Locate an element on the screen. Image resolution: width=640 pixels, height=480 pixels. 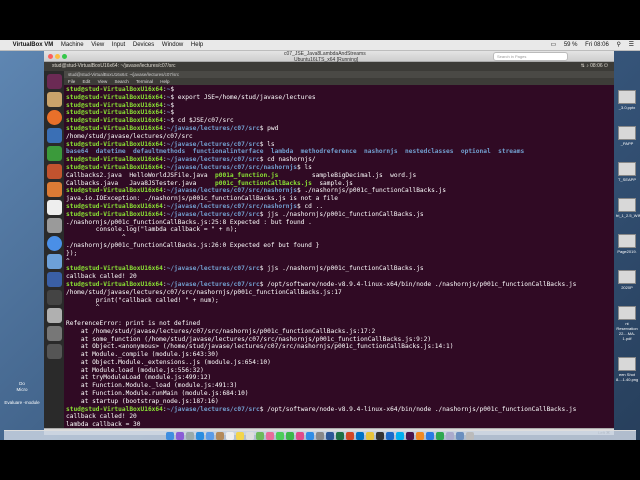
desktop-file-icon: _3.0.pptx is located at coordinates (627, 100).